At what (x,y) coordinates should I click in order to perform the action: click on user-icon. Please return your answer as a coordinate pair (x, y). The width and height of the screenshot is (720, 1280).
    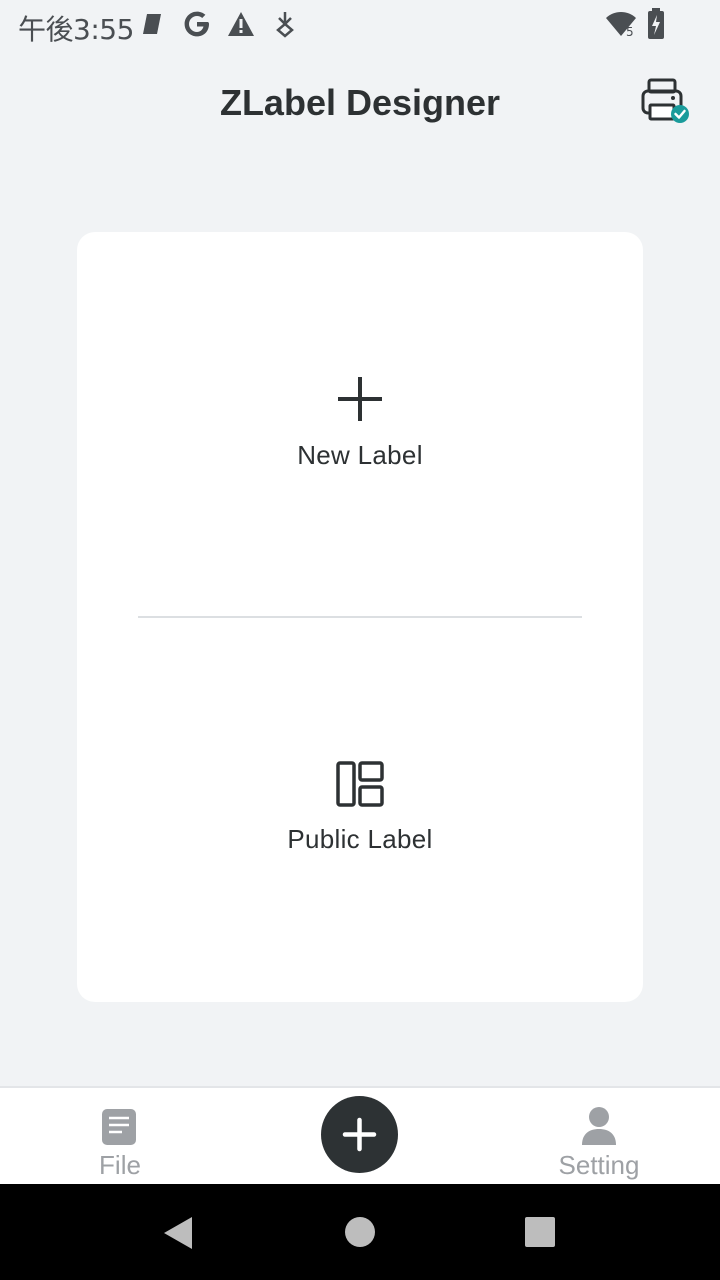
    Looking at the image, I should click on (599, 1128).